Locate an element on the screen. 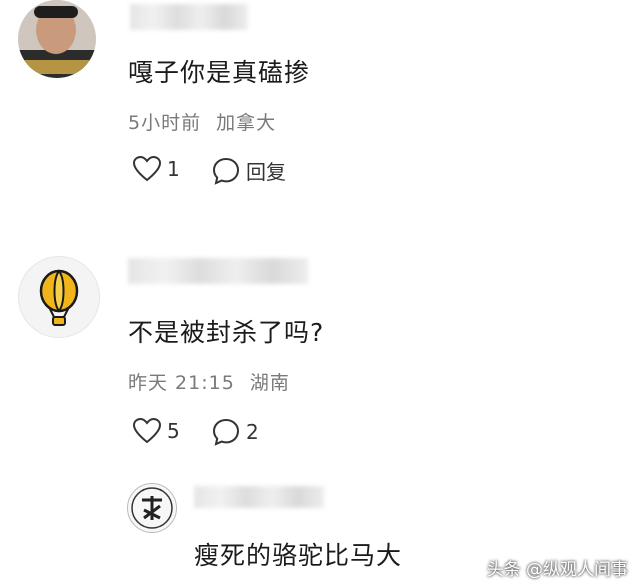 This screenshot has height=588, width=640. comment-time: 昨天 21:15 is located at coordinates (181, 383).